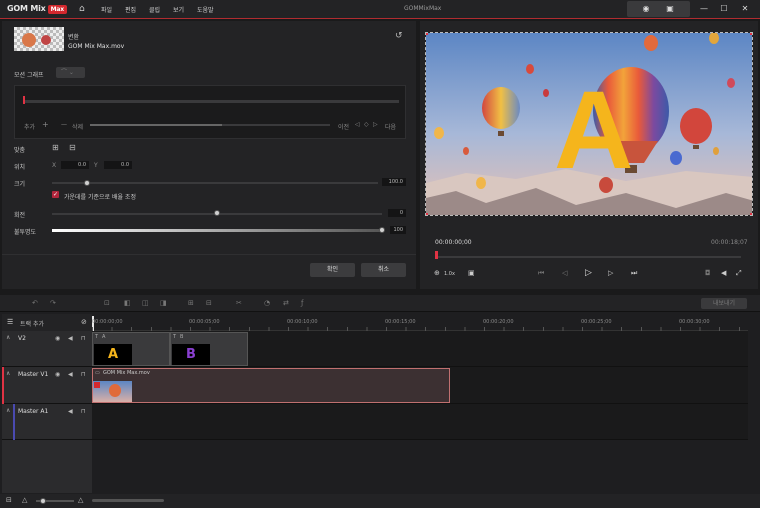  What do you see at coordinates (215, 183) in the screenshot?
I see `size-slider` at bounding box center [215, 183].